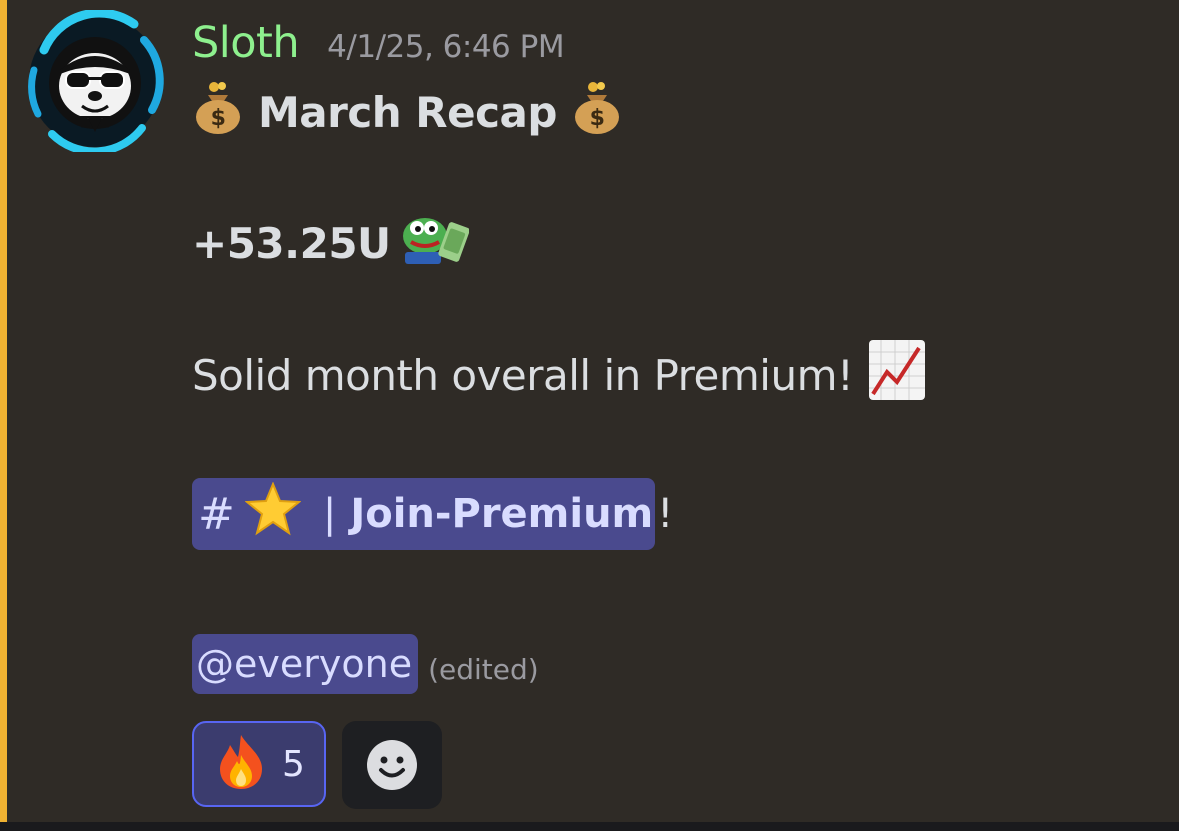 This screenshot has height=831, width=1179. I want to click on everyone-mention-line: @everyone (edited), so click(365, 664).